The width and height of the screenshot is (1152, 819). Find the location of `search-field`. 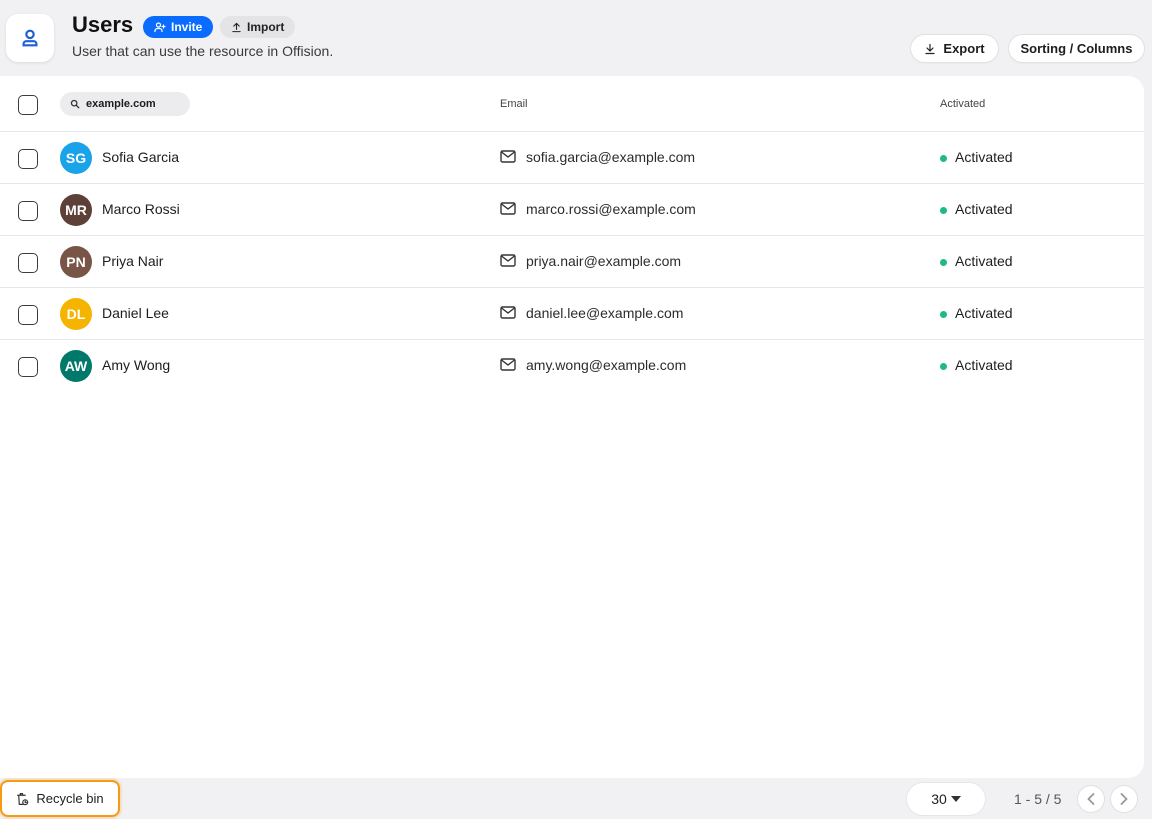

search-field is located at coordinates (125, 104).